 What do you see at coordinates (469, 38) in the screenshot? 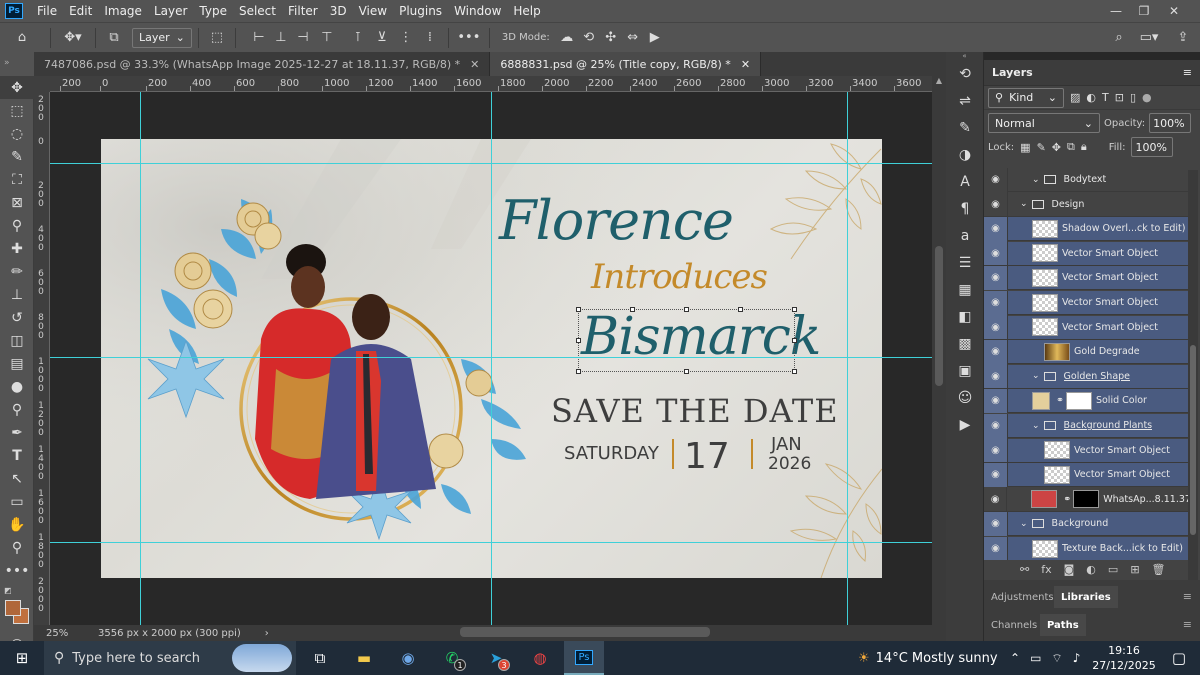
I see `more-options-icon: •••` at bounding box center [469, 38].